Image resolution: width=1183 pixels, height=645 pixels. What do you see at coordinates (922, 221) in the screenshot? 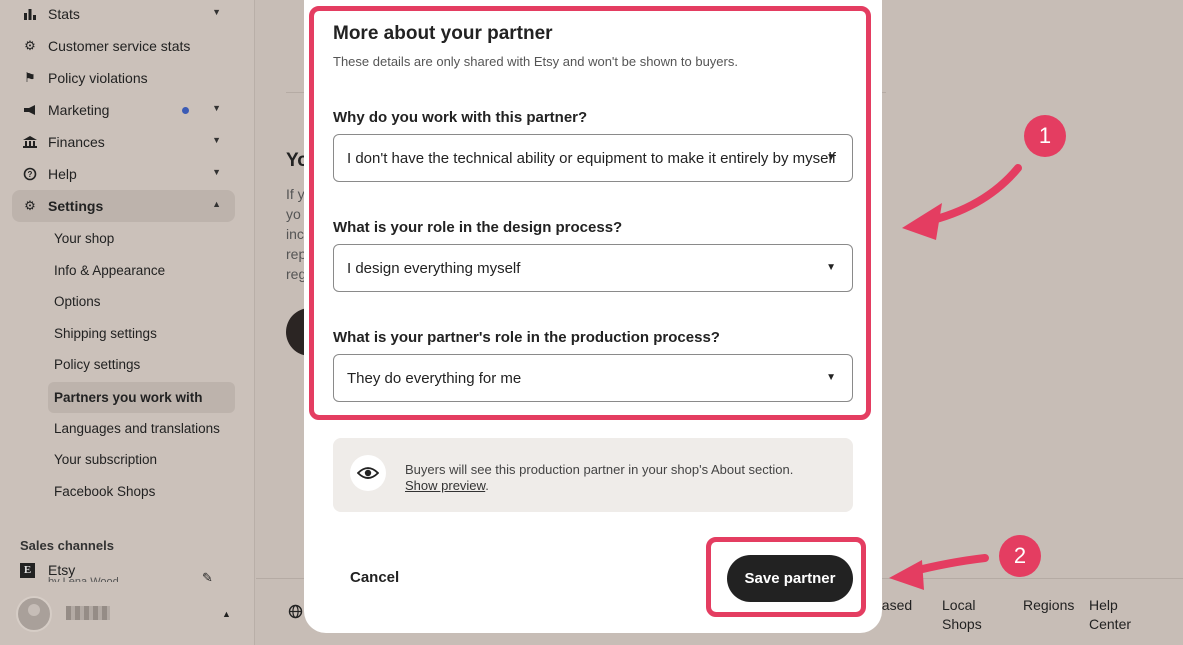
I see `arrow-1-head` at bounding box center [922, 221].